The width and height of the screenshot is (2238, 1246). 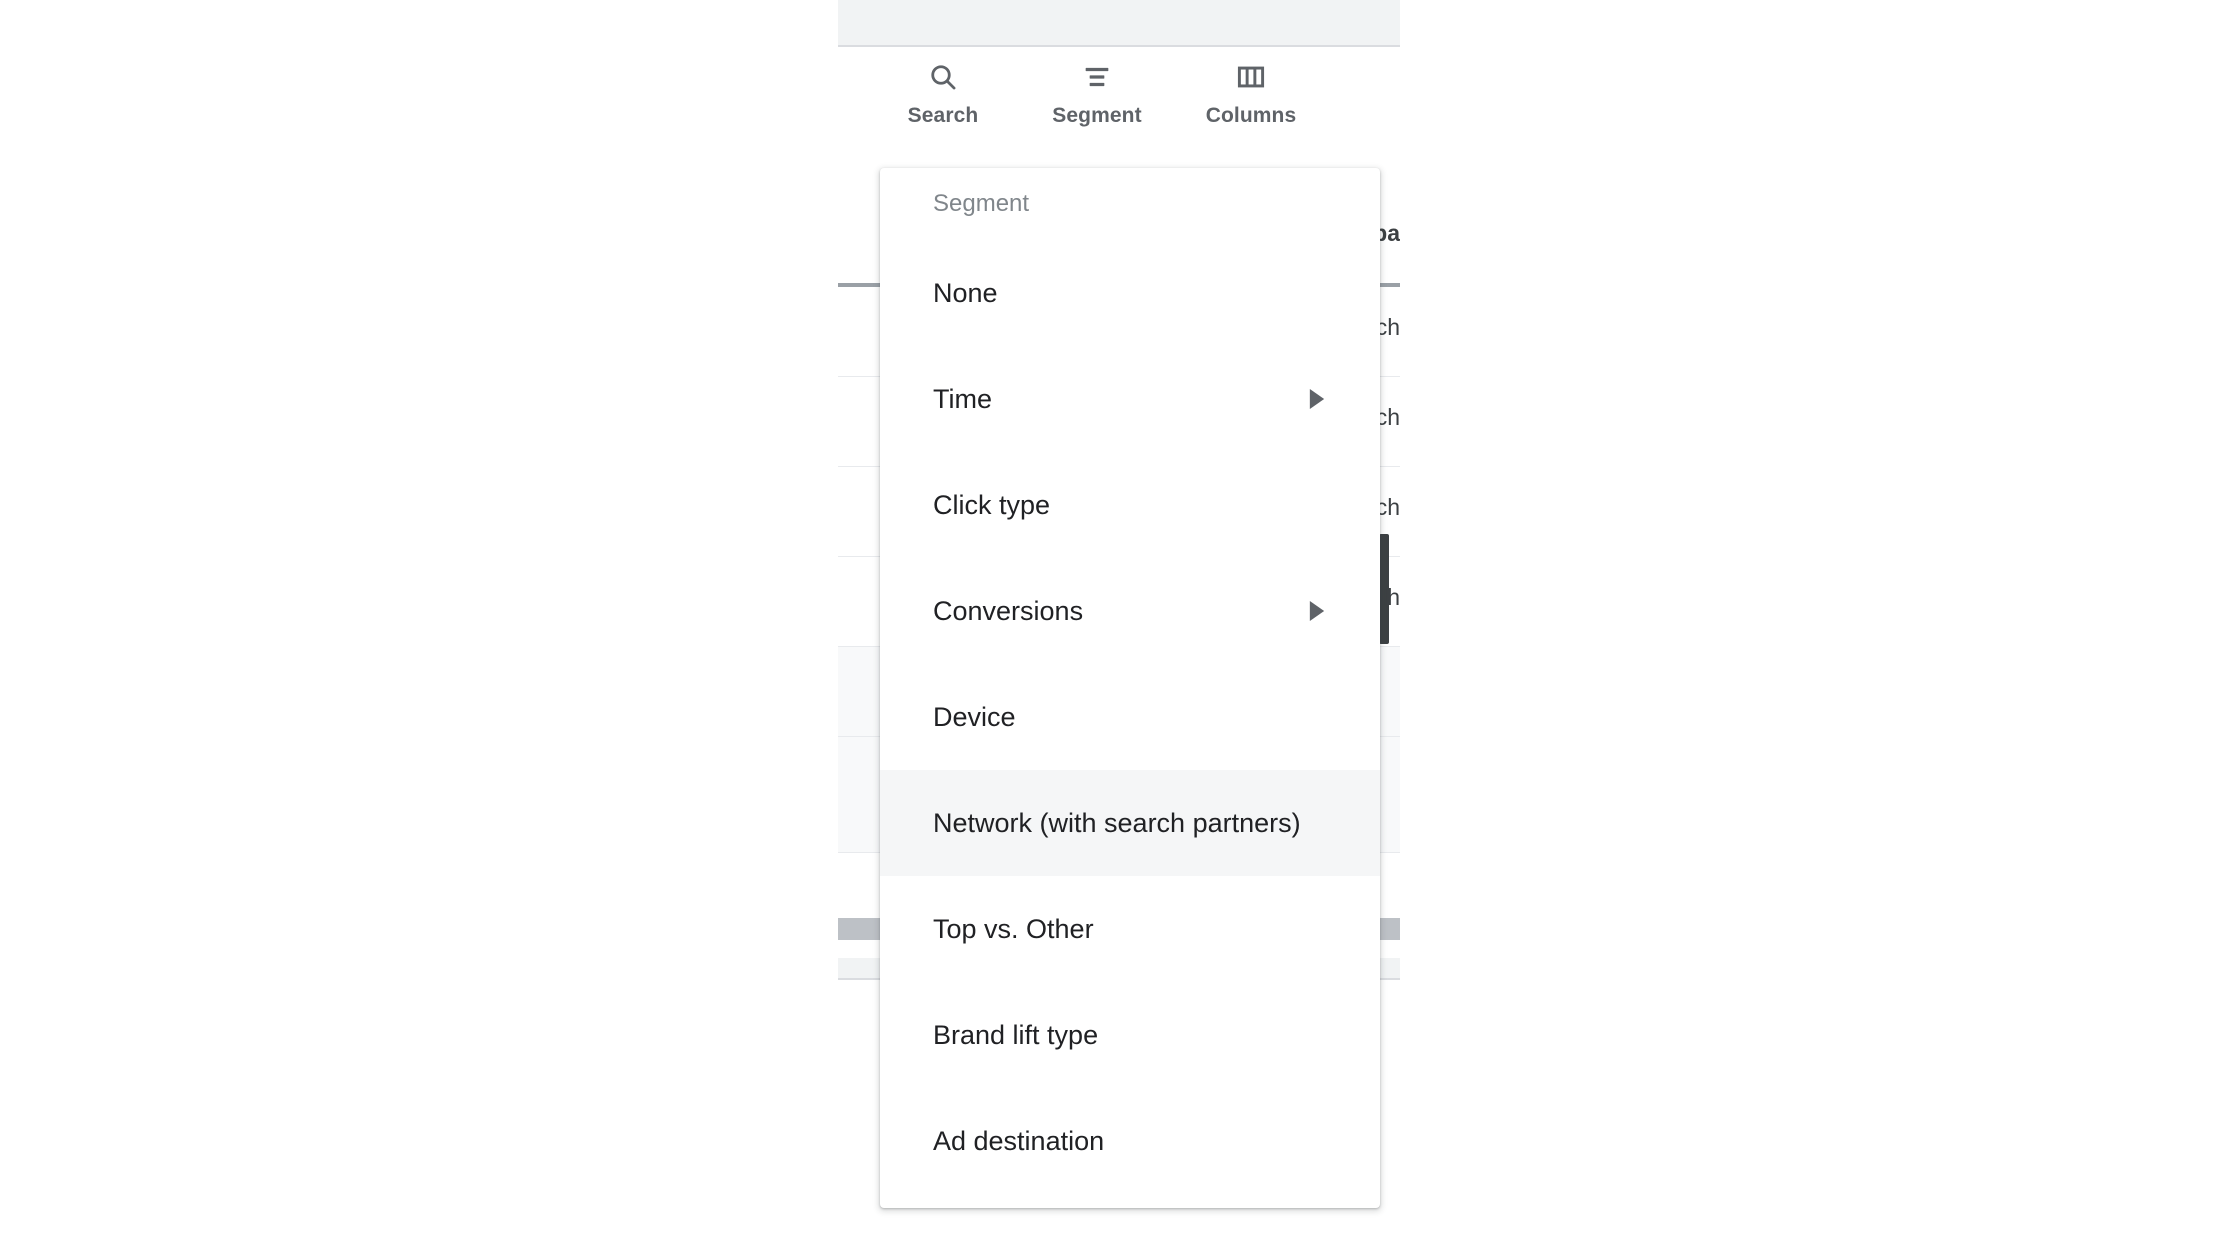 What do you see at coordinates (965, 292) in the screenshot?
I see `menu-item-label: None` at bounding box center [965, 292].